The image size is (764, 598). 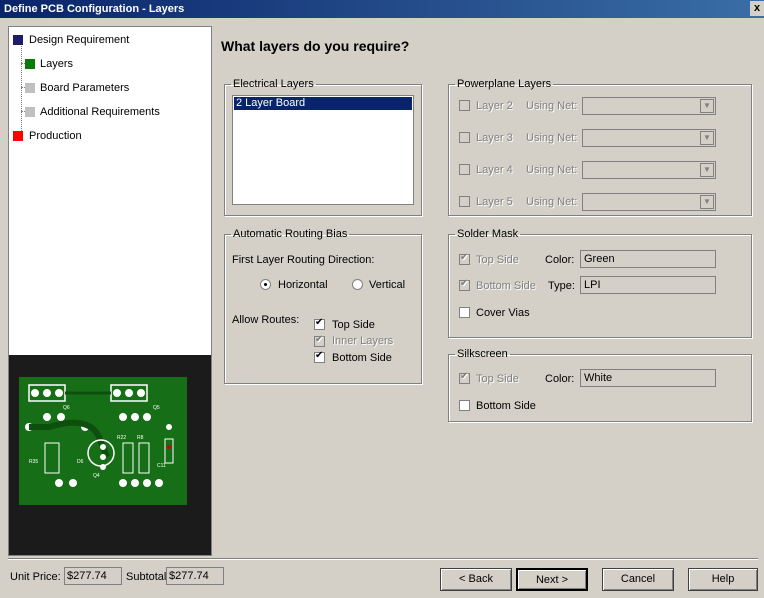 I want to click on close-button: x, so click(x=757, y=8).